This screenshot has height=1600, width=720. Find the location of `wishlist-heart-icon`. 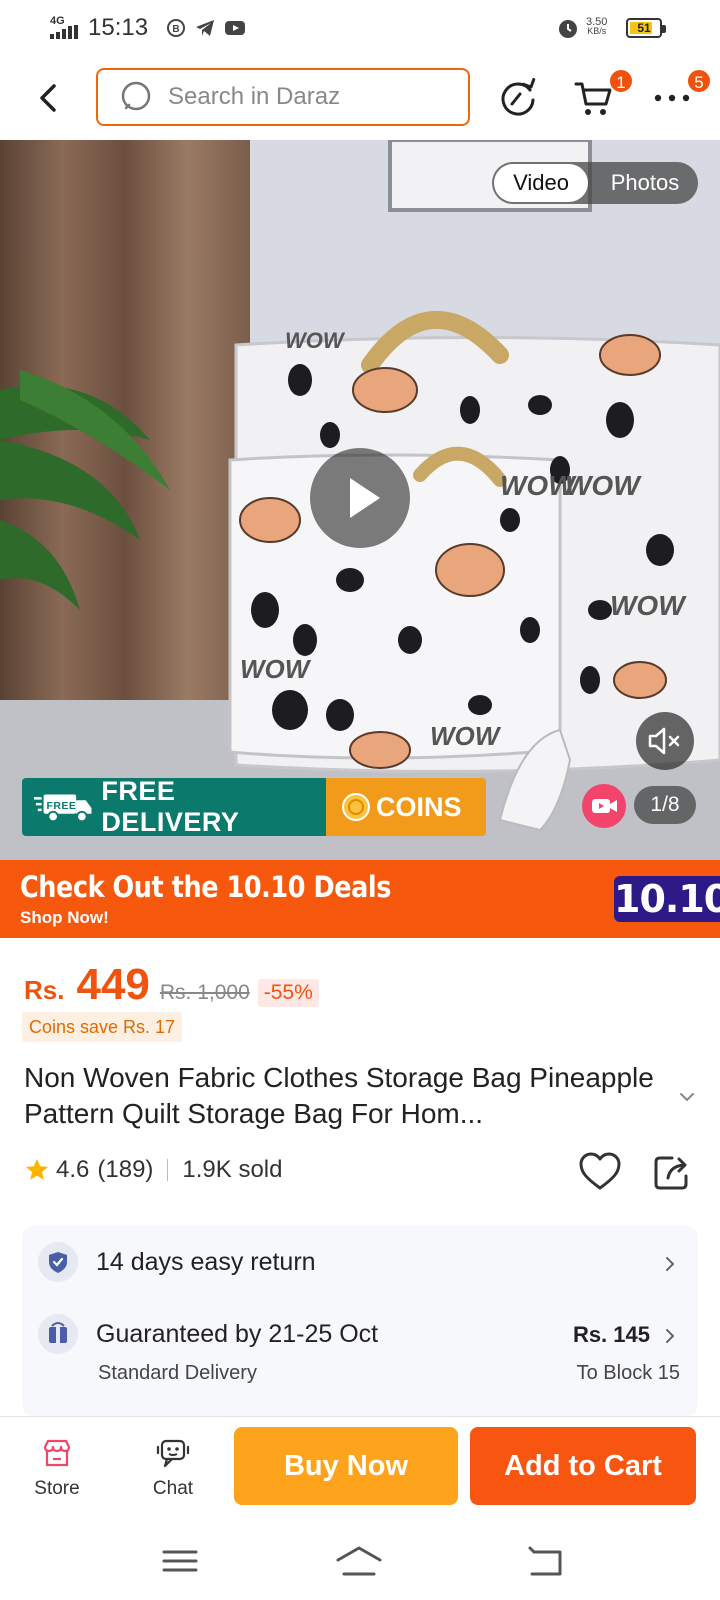

wishlist-heart-icon is located at coordinates (600, 1172).